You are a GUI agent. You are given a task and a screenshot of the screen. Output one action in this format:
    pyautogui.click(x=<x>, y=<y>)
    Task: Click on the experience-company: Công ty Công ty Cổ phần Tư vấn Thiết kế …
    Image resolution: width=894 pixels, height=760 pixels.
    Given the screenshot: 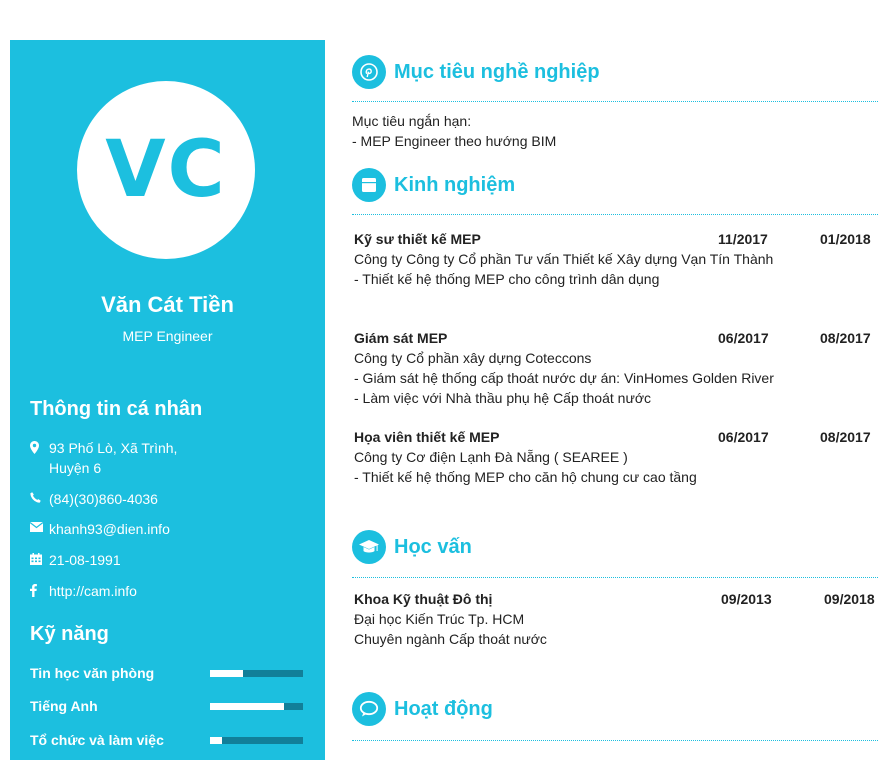 What is the action you would take?
    pyautogui.click(x=564, y=259)
    